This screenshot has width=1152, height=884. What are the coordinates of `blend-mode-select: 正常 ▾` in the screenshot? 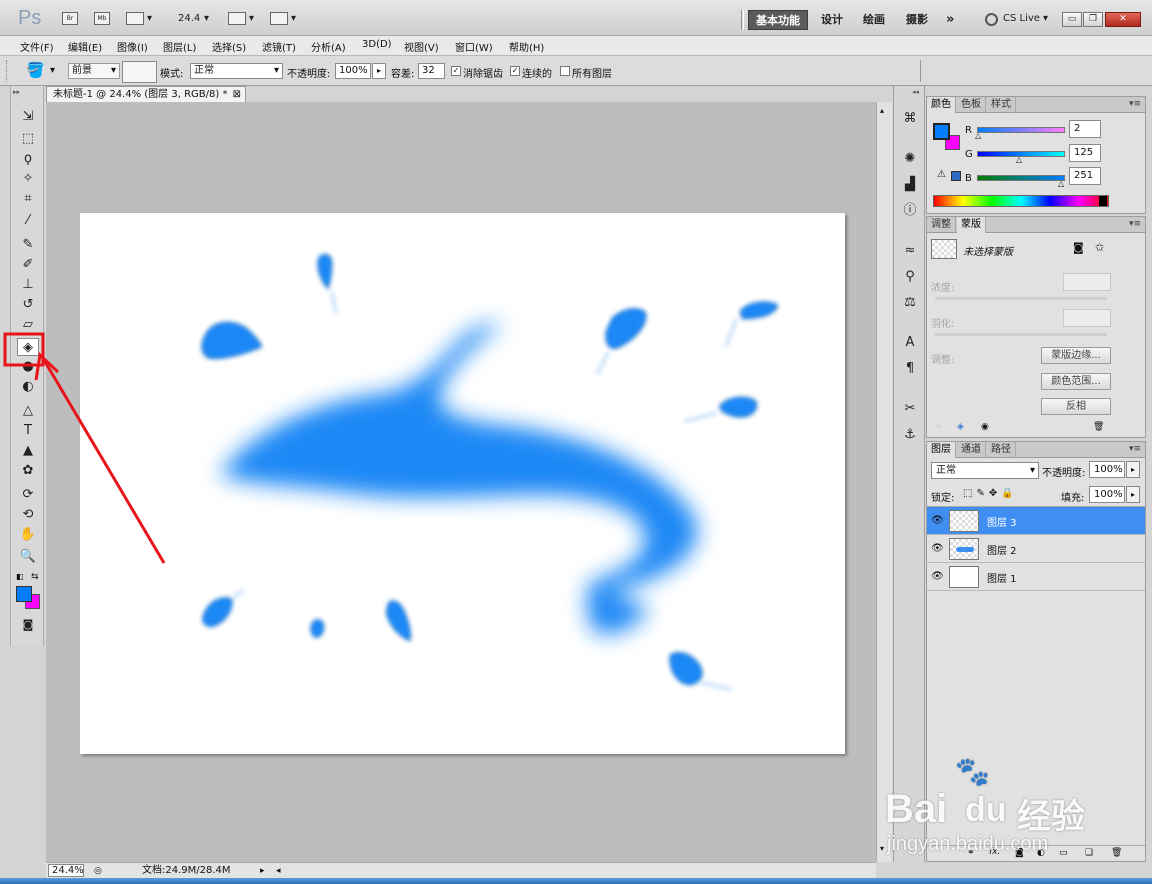 It's located at (985, 470).